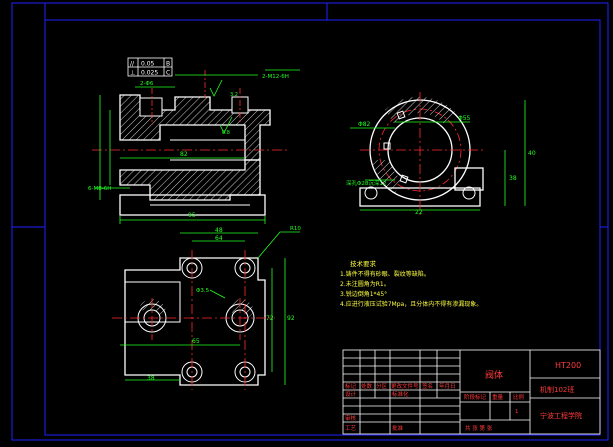  I want to click on top-hole-label: Φ3.5, so click(203, 291).